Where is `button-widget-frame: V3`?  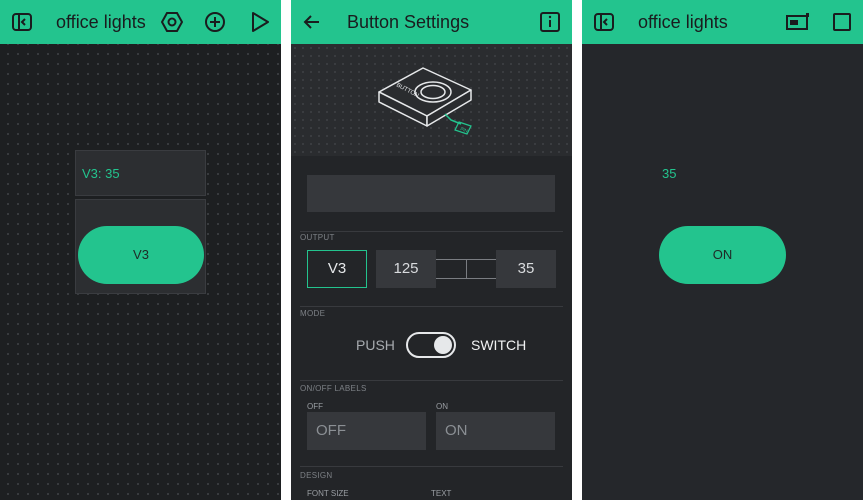
button-widget-frame: V3 is located at coordinates (140, 246).